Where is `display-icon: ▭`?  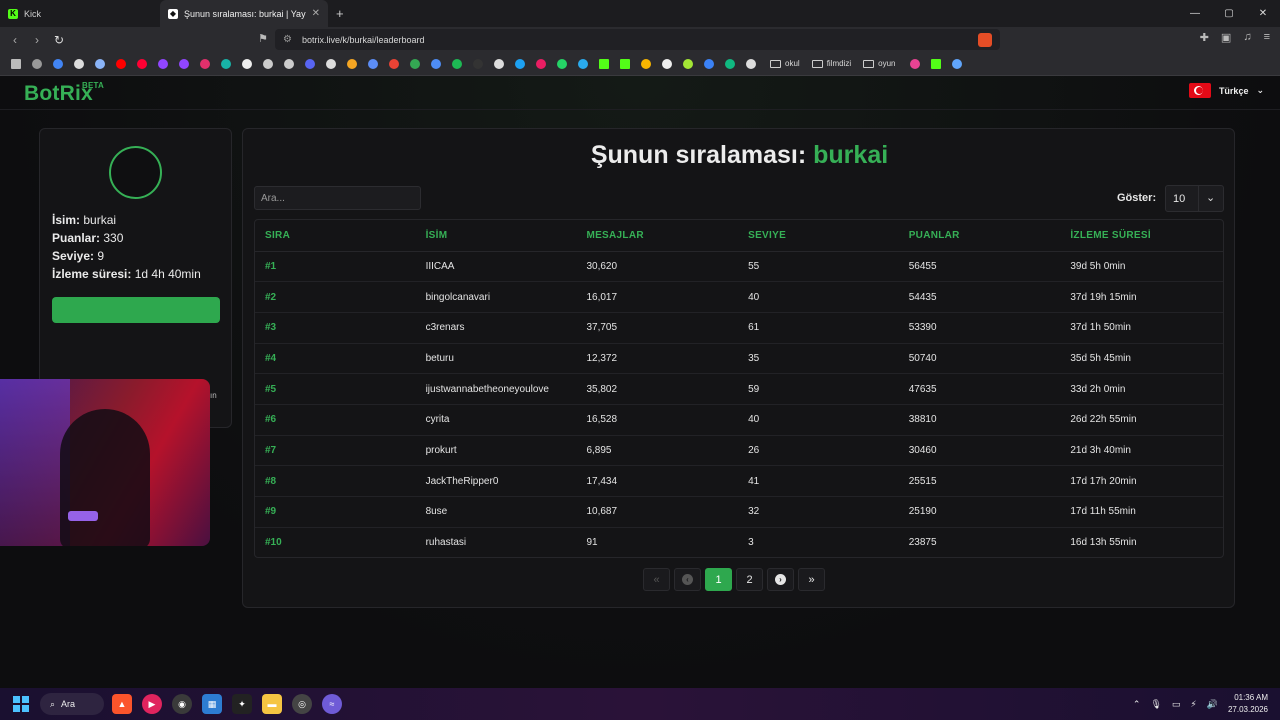
display-icon: ▭ is located at coordinates (1176, 704).